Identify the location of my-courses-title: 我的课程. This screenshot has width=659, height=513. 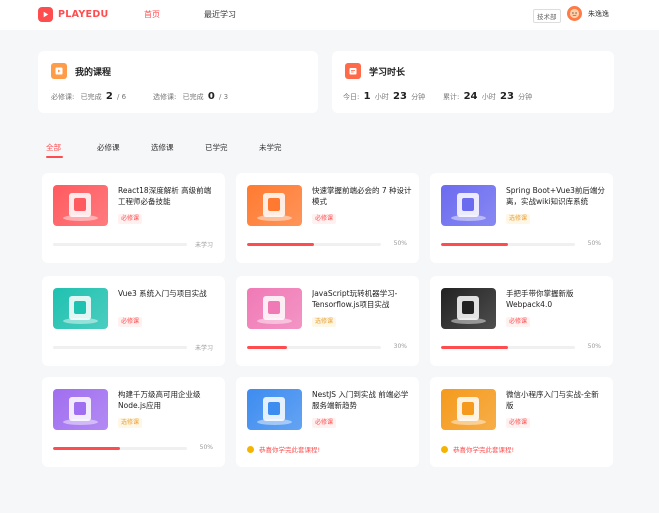
(93, 73).